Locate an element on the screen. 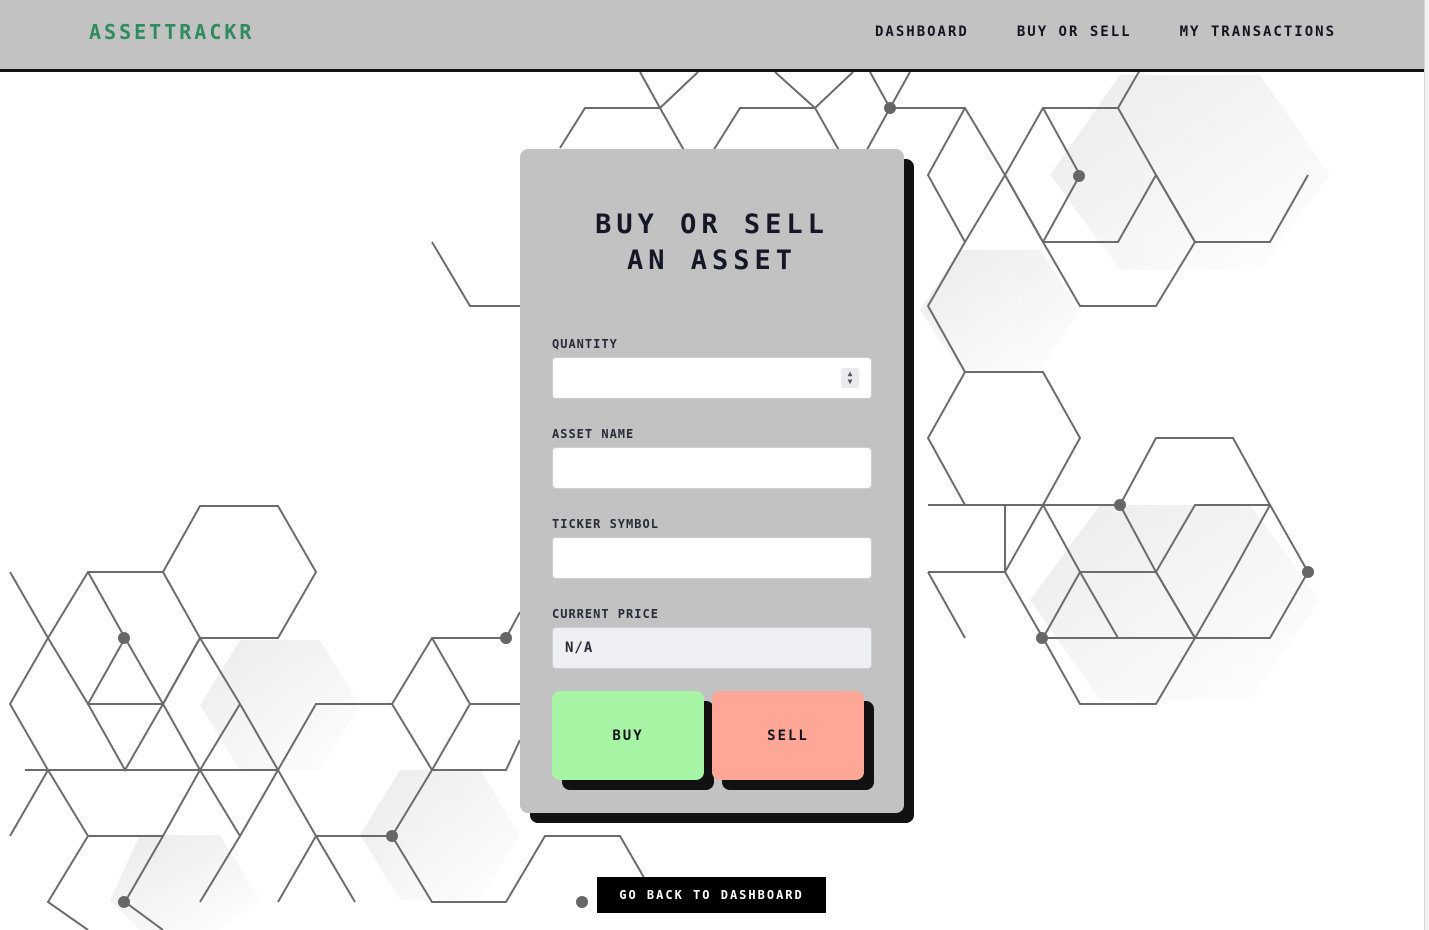 The image size is (1429, 930). quantity-stepper: ▲ ▼ is located at coordinates (850, 378).